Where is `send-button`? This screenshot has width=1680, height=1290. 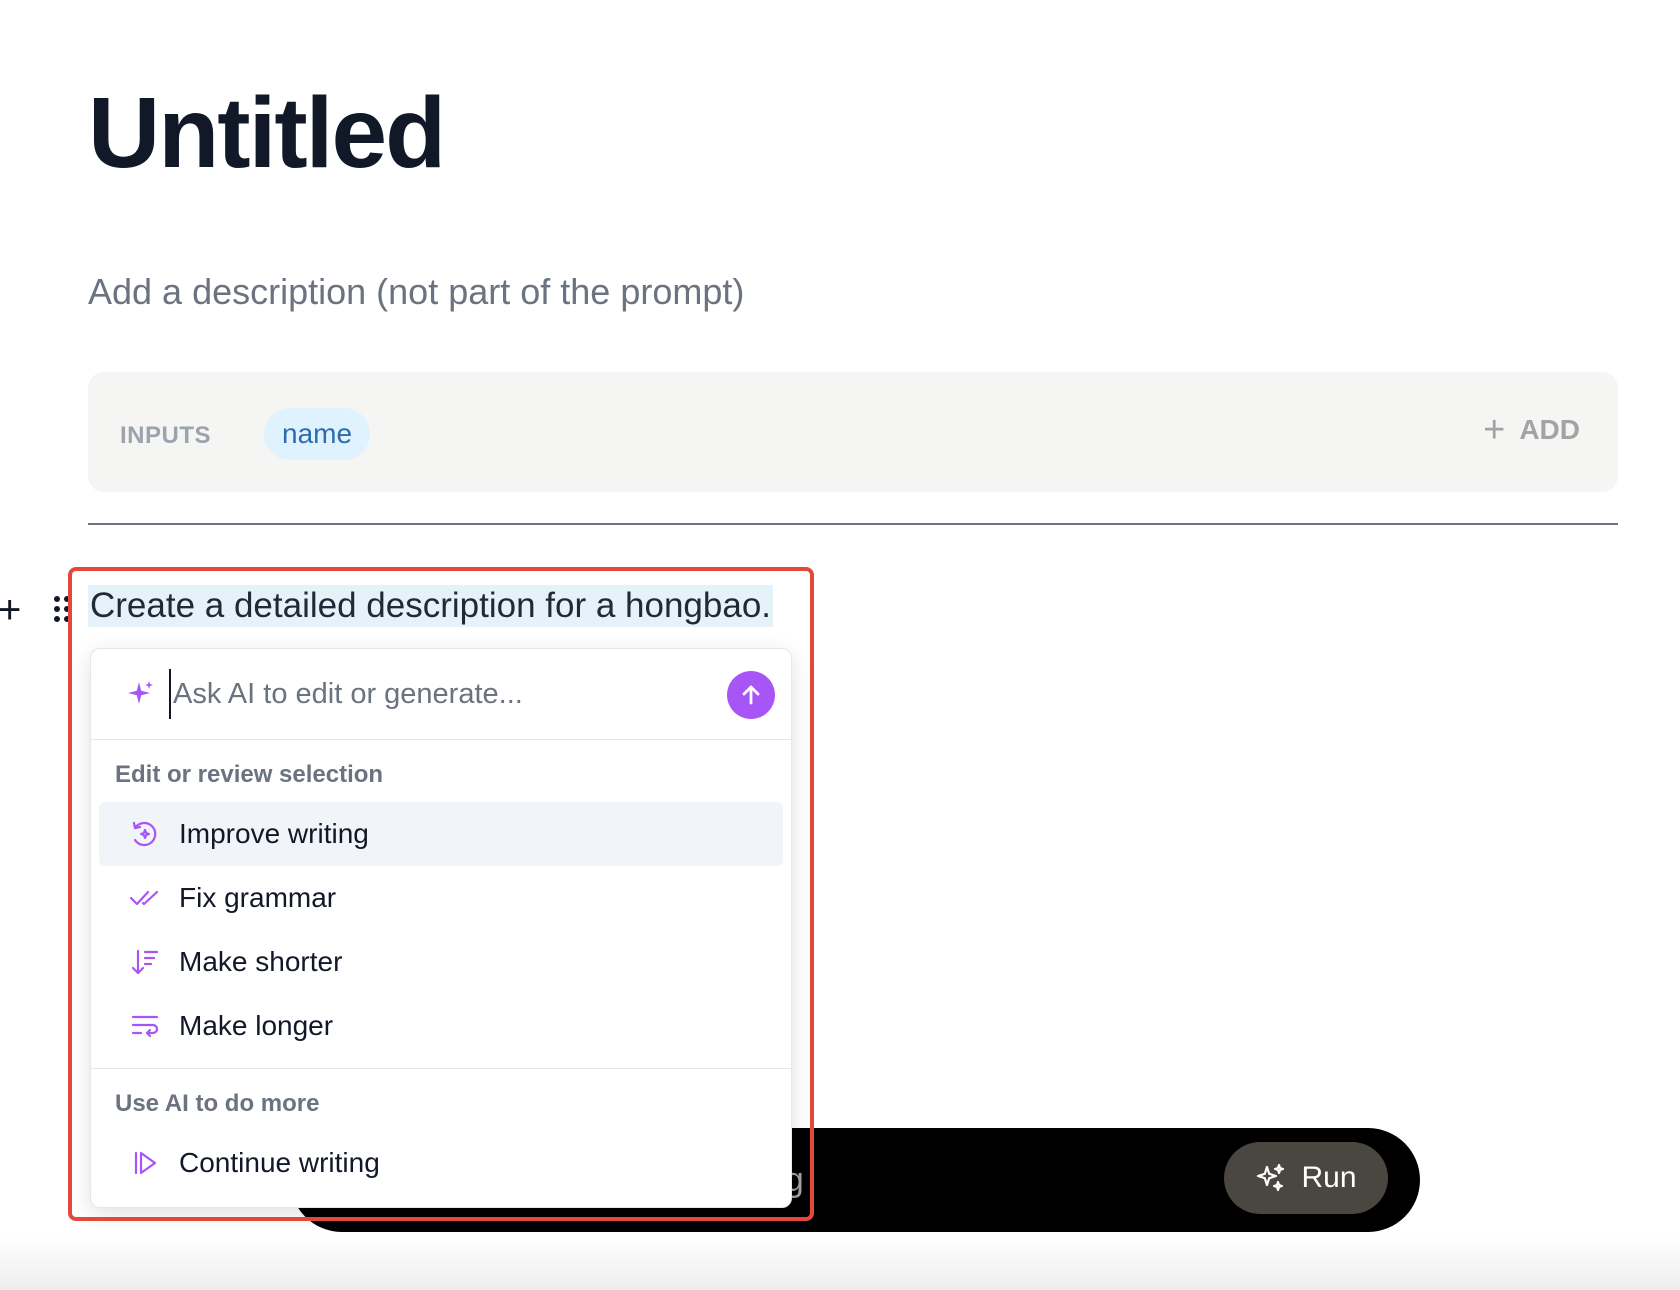
send-button is located at coordinates (751, 695).